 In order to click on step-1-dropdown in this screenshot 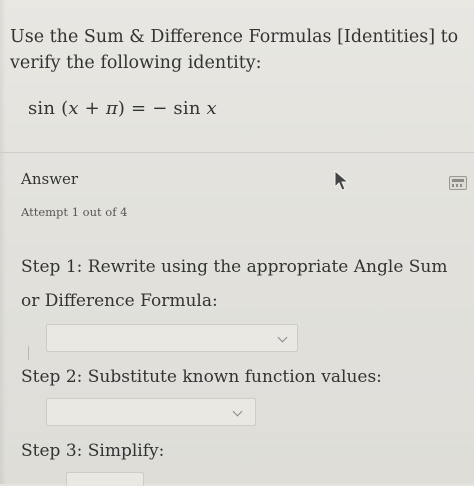, I will do `click(172, 338)`.